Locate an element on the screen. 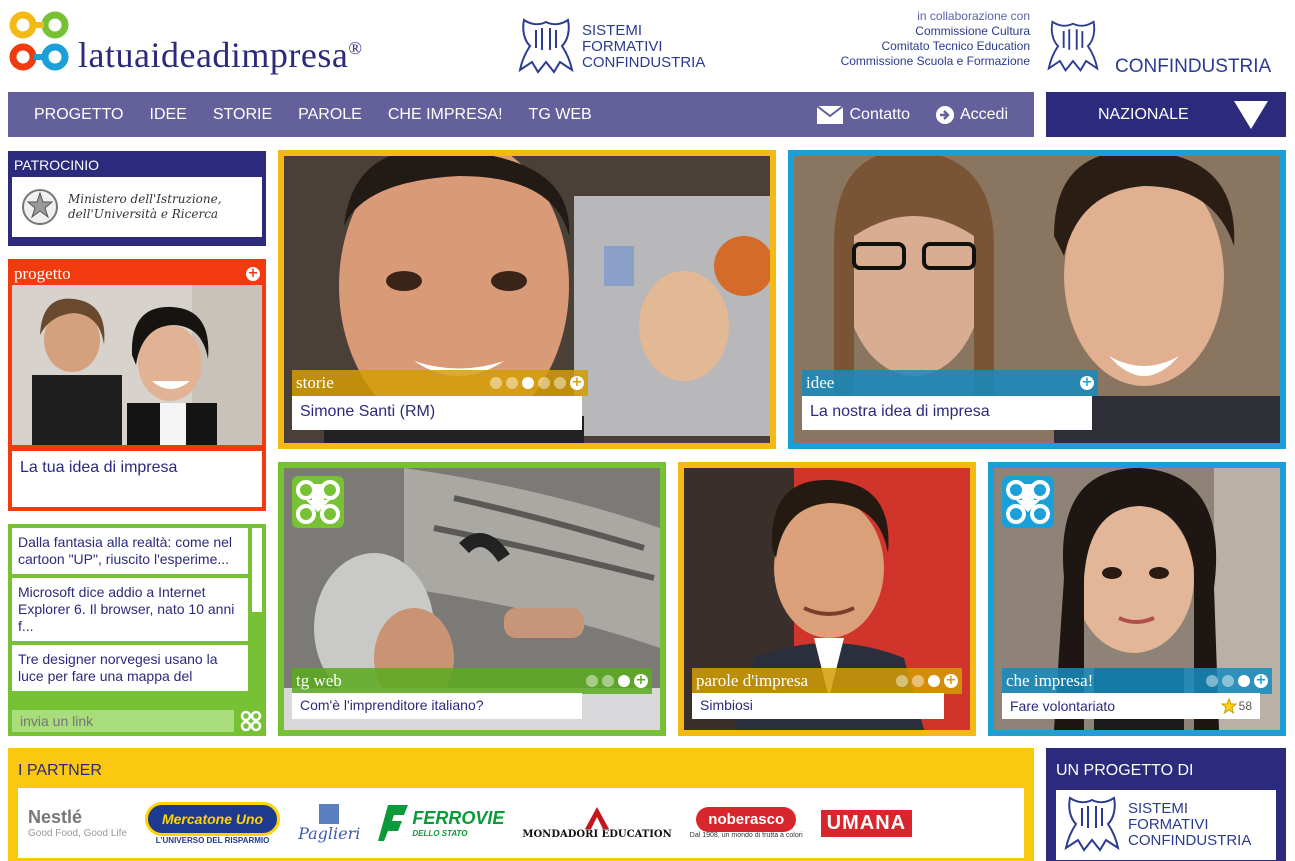 The width and height of the screenshot is (1295, 861). nav-item-storie: STORIE is located at coordinates (242, 115).